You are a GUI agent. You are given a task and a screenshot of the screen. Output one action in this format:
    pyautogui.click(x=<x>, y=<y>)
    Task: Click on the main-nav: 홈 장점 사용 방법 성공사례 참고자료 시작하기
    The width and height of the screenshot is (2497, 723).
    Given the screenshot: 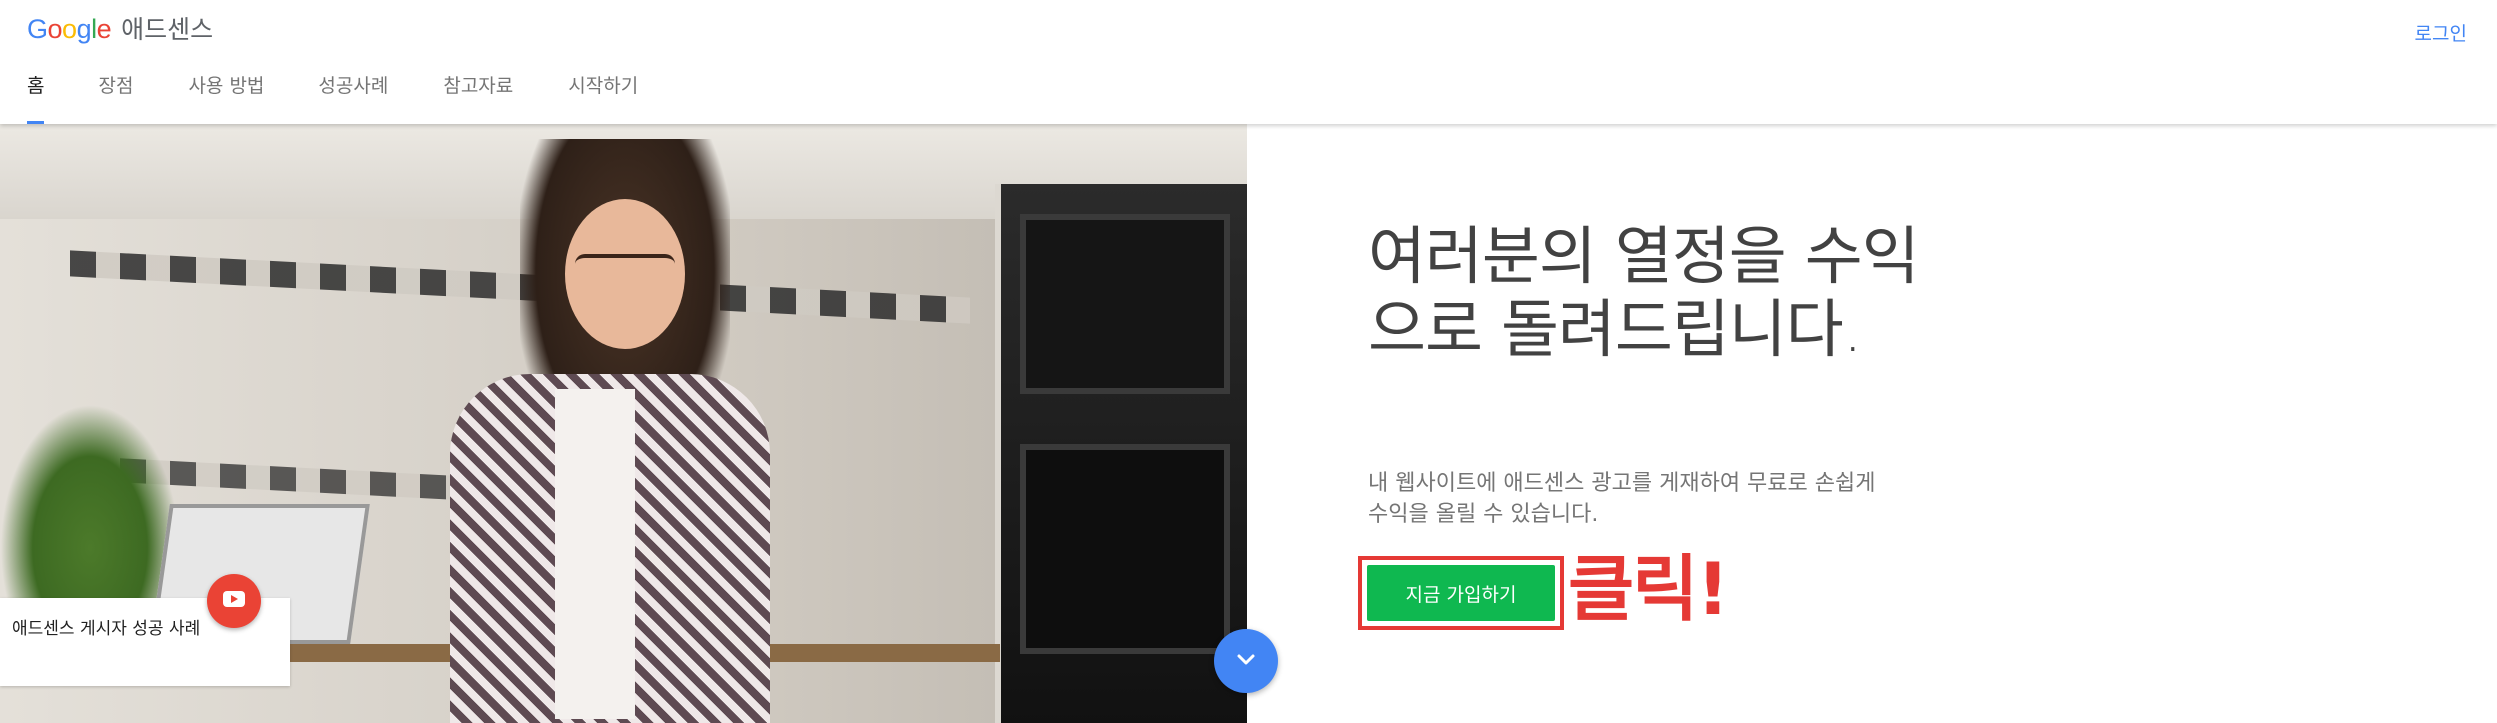 What is the action you would take?
    pyautogui.click(x=319, y=92)
    